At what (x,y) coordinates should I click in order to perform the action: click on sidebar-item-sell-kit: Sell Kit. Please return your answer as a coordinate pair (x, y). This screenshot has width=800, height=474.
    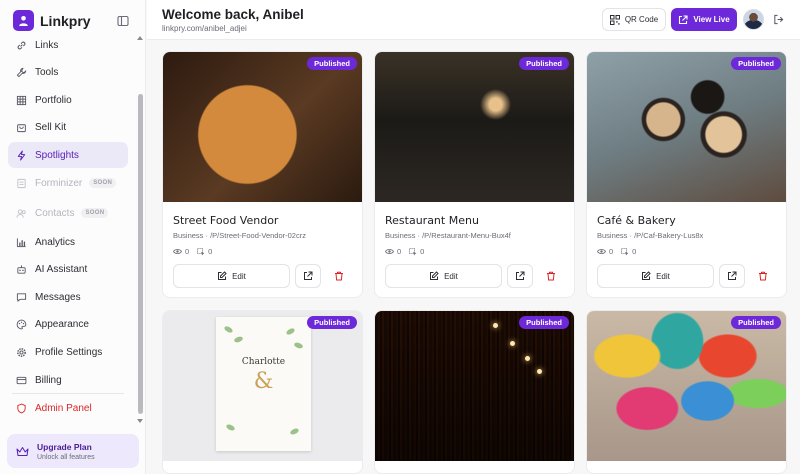
    Looking at the image, I should click on (68, 127).